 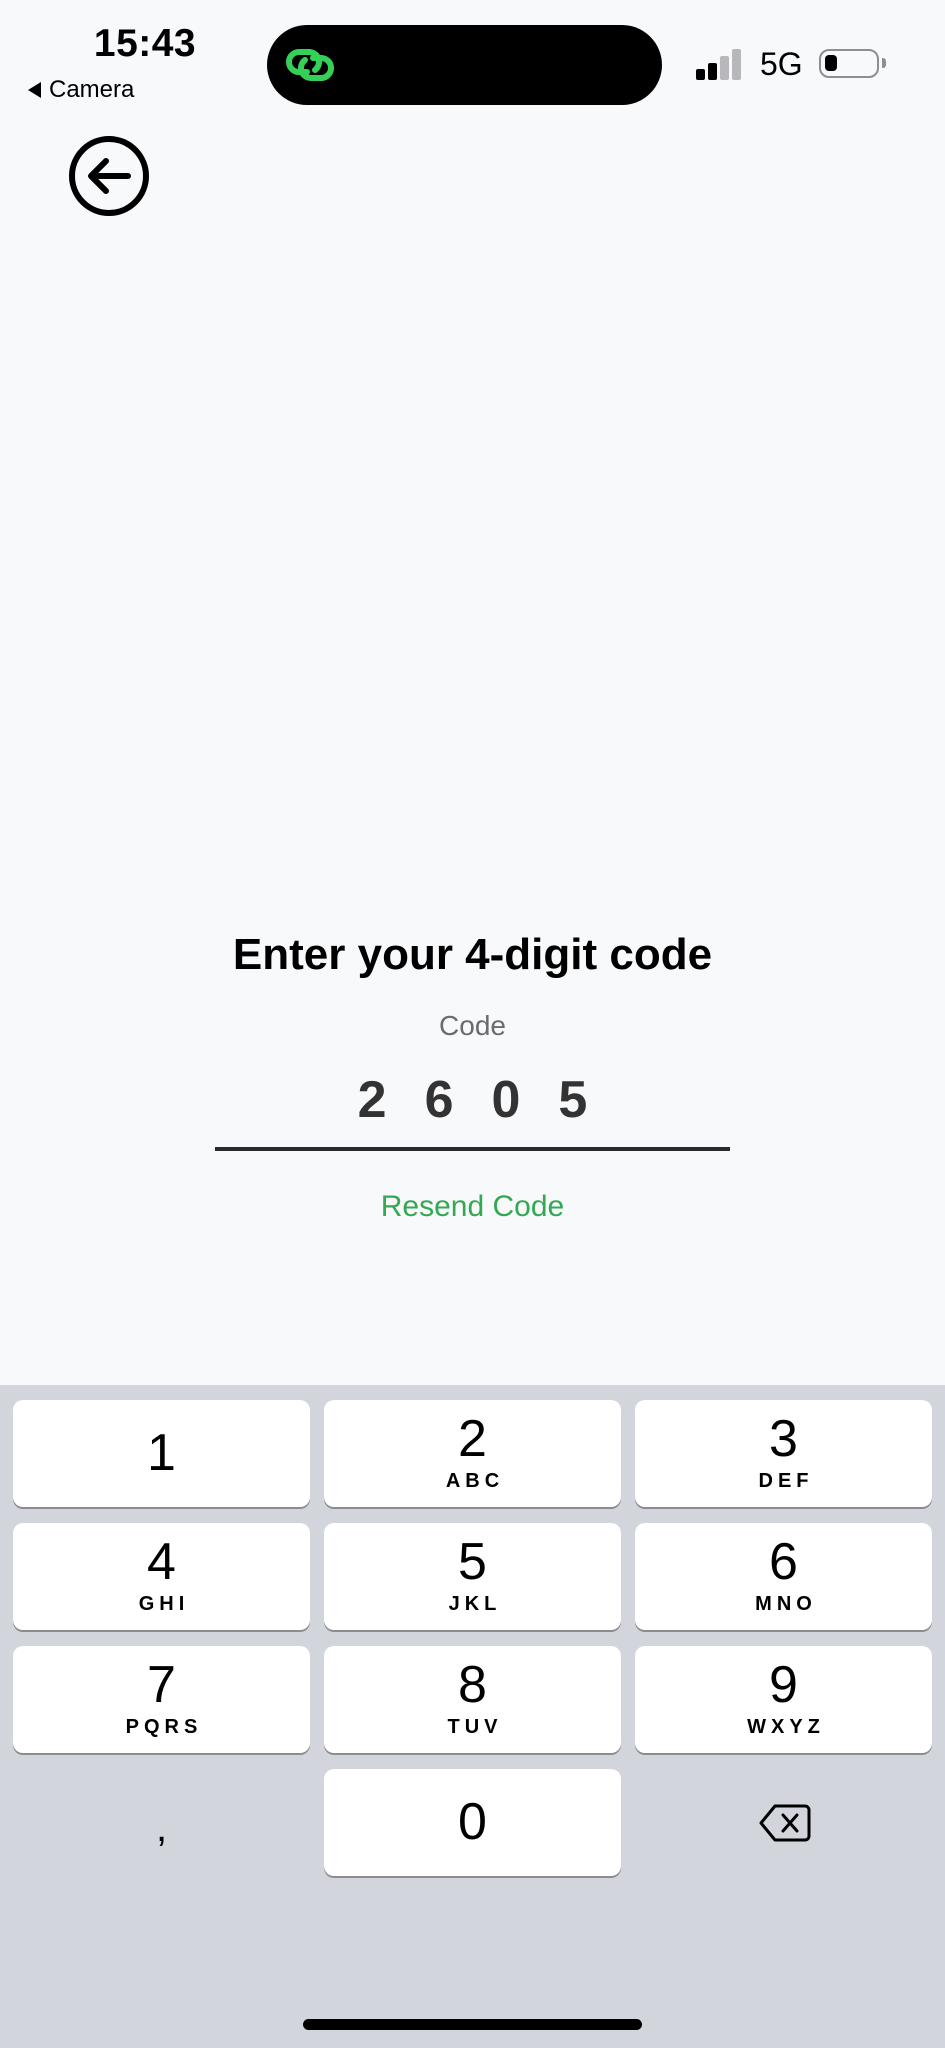 I want to click on arrow-left-circle-icon, so click(x=109, y=176).